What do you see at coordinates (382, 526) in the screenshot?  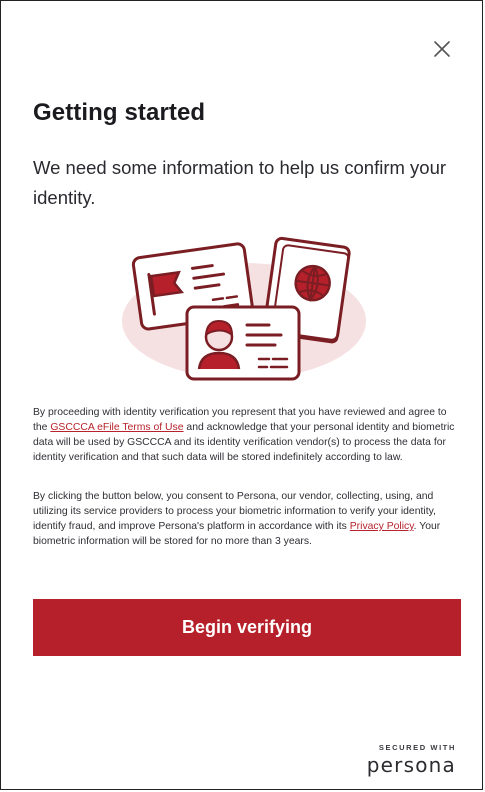 I see `privacy-policy-link: Privacy Policy` at bounding box center [382, 526].